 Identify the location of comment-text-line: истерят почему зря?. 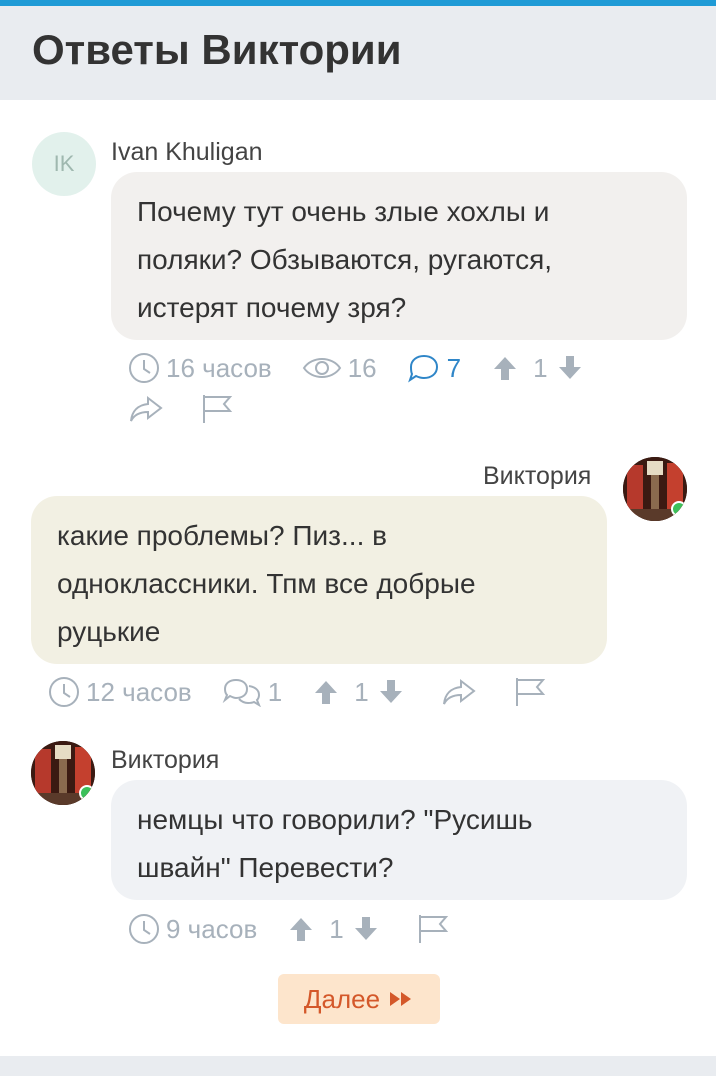
(272, 307).